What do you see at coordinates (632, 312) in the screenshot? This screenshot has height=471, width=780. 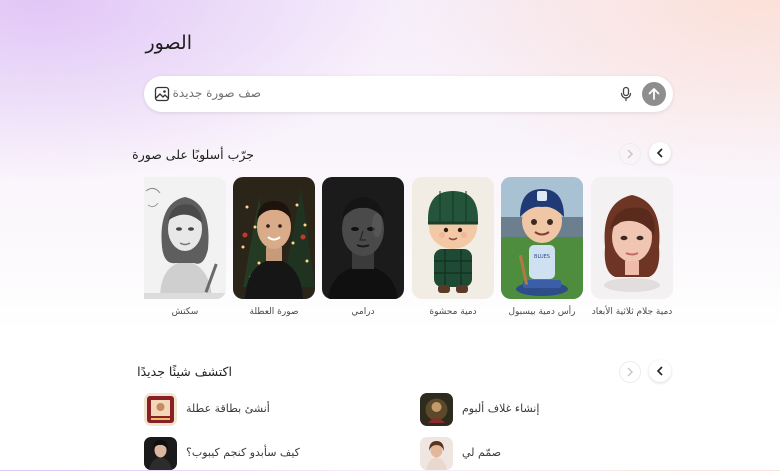 I see `style-card-label: دمية جلام ثلاثية الأبعاد` at bounding box center [632, 312].